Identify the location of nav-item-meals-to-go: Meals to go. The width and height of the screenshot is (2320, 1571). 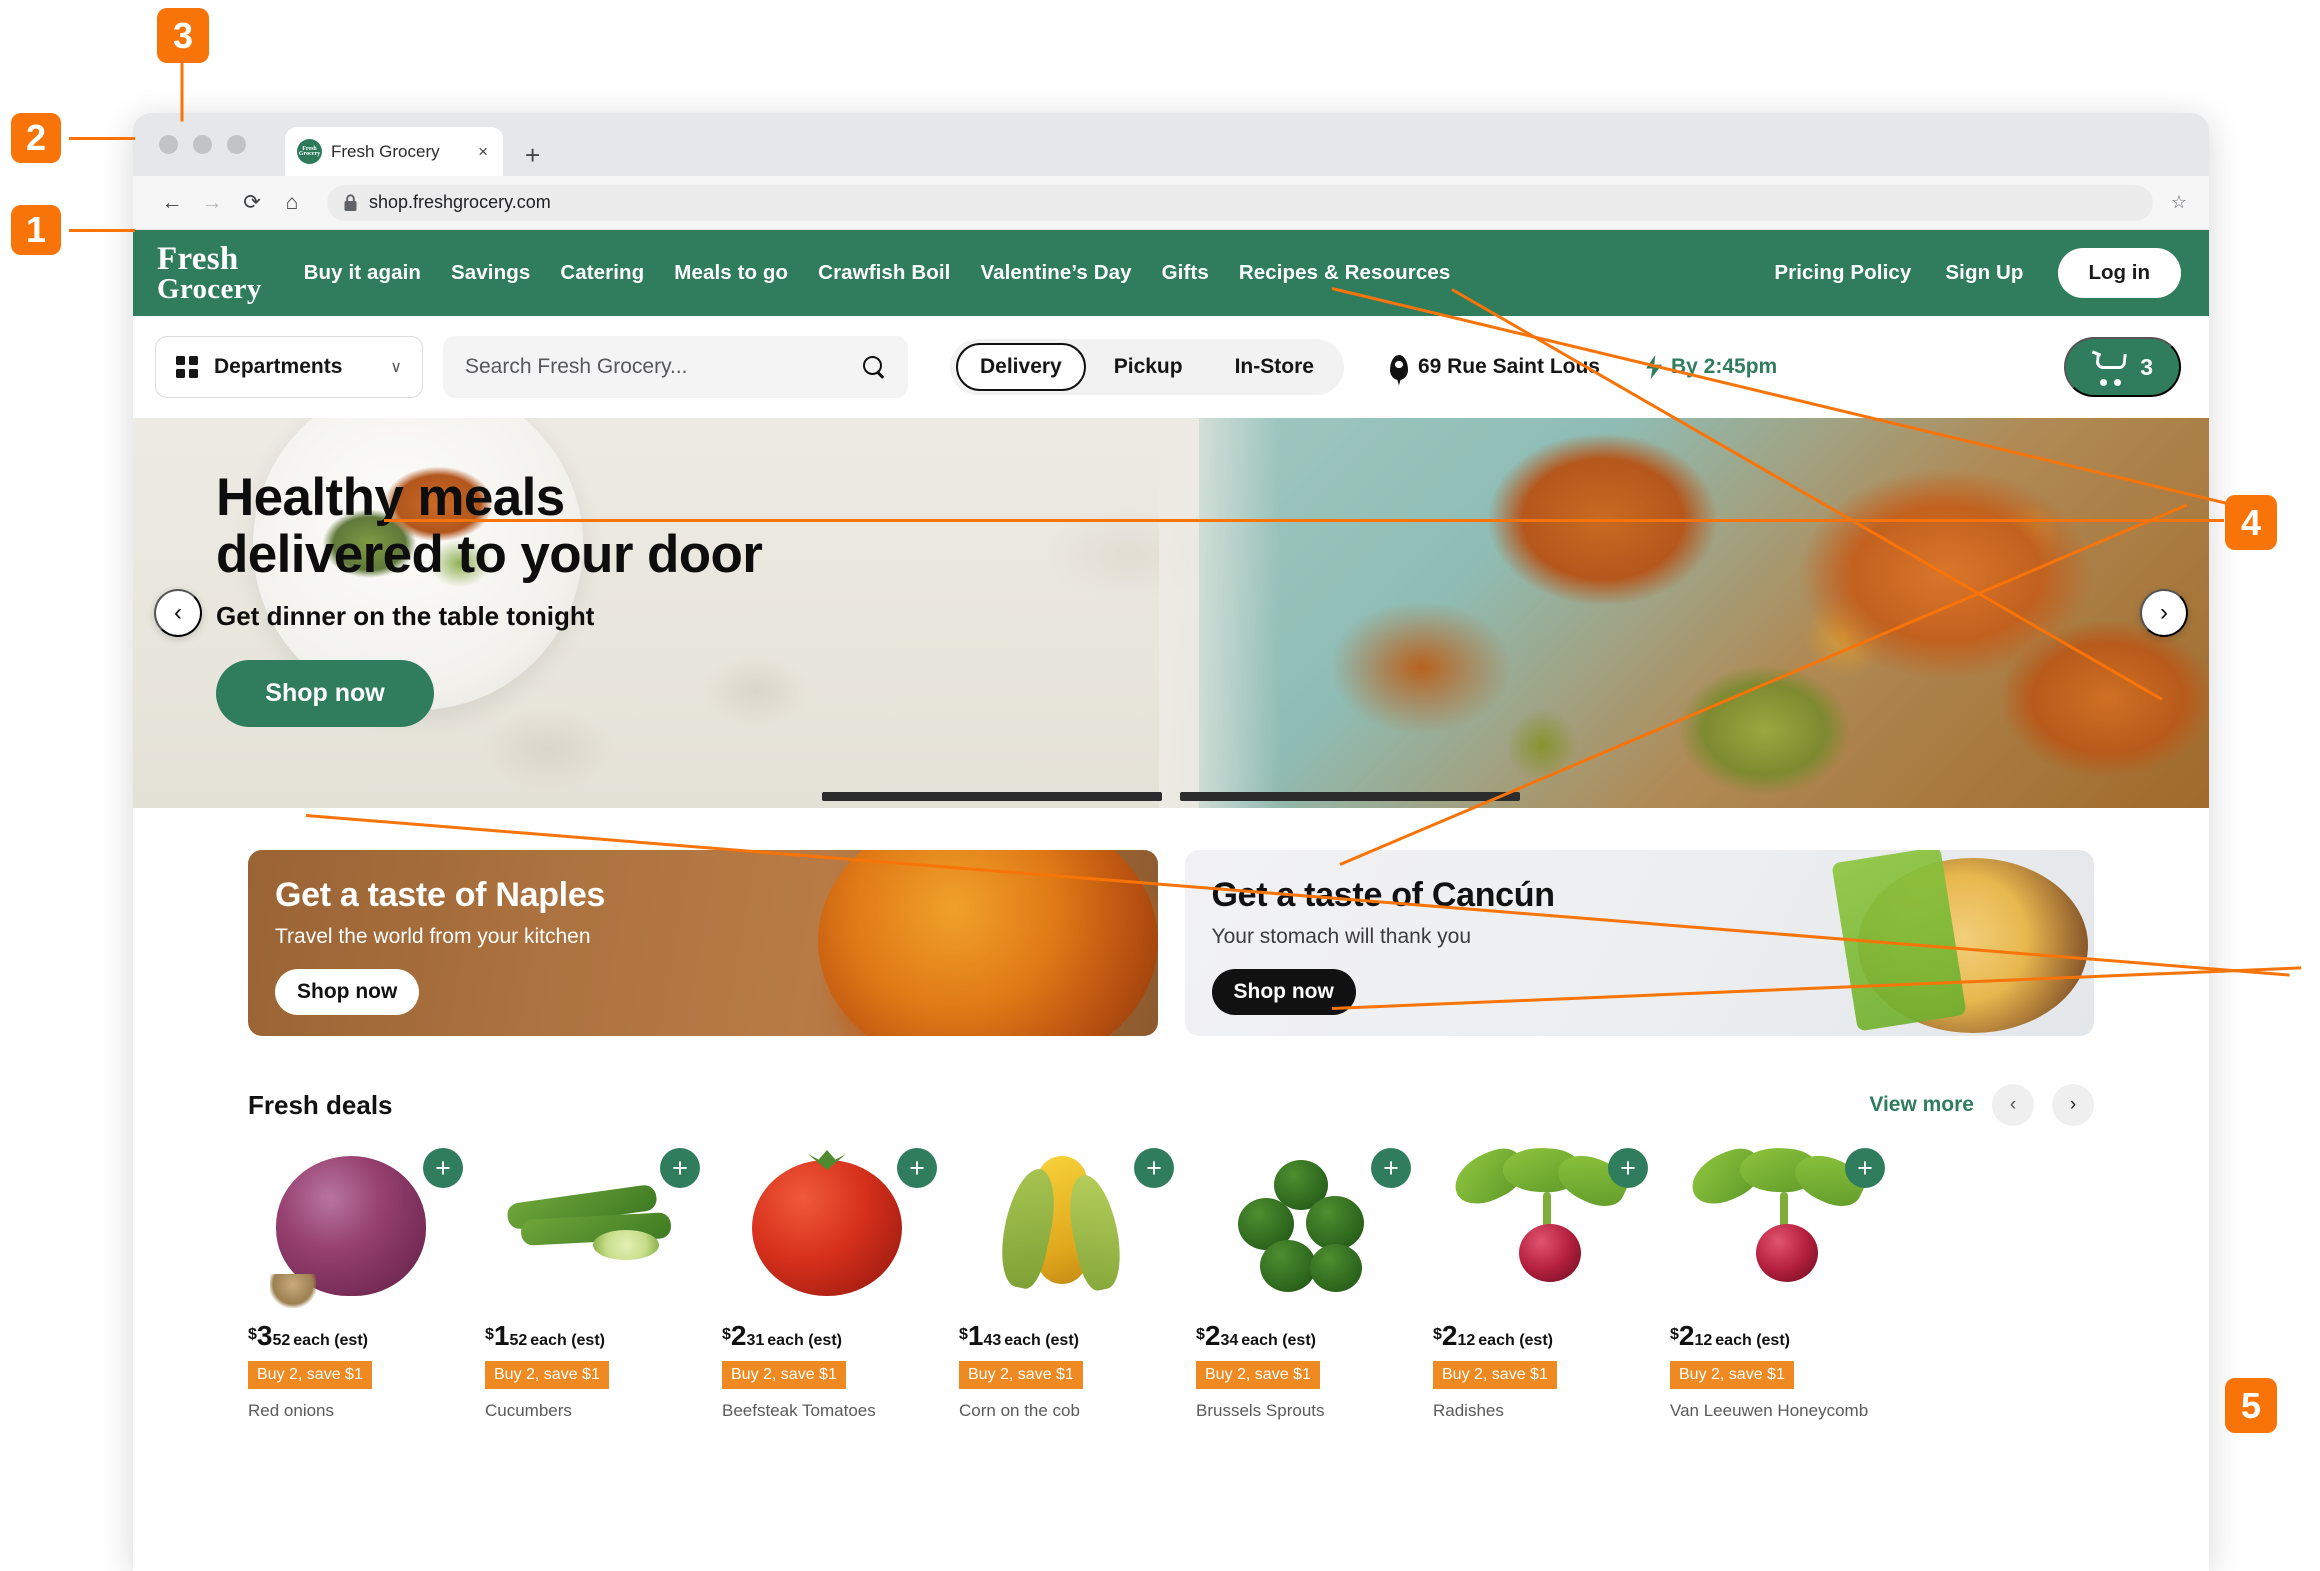
(731, 273).